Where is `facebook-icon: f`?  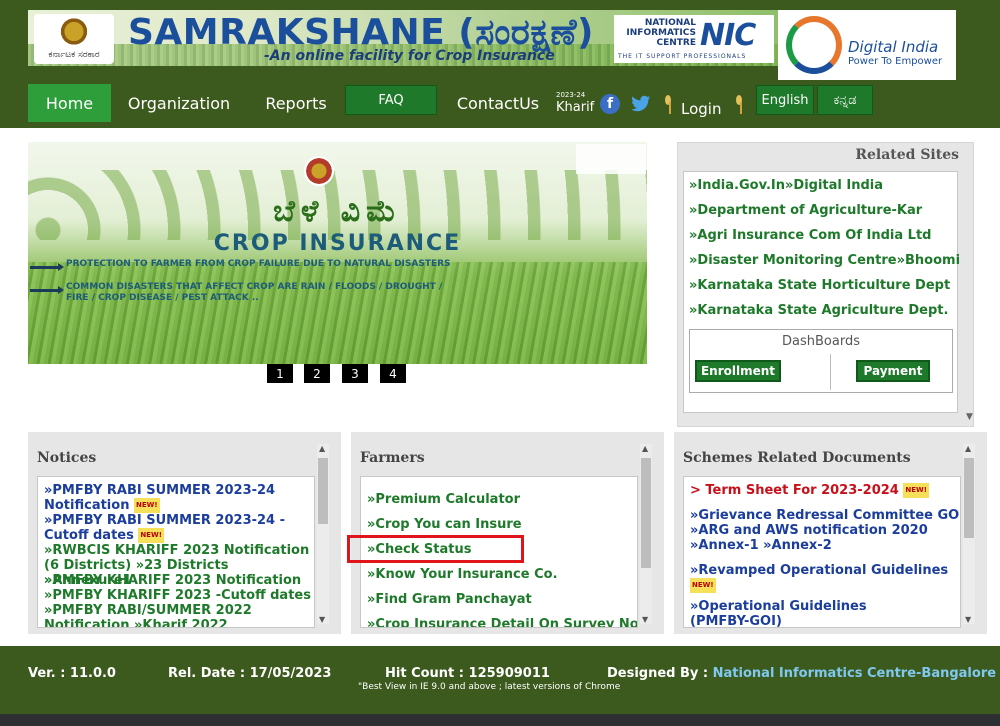
facebook-icon: f is located at coordinates (610, 104).